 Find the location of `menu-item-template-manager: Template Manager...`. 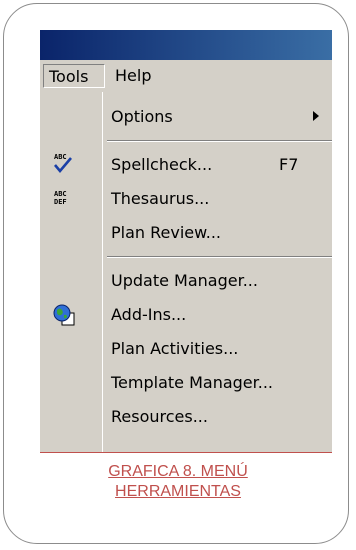

menu-item-template-manager: Template Manager... is located at coordinates (217, 383).